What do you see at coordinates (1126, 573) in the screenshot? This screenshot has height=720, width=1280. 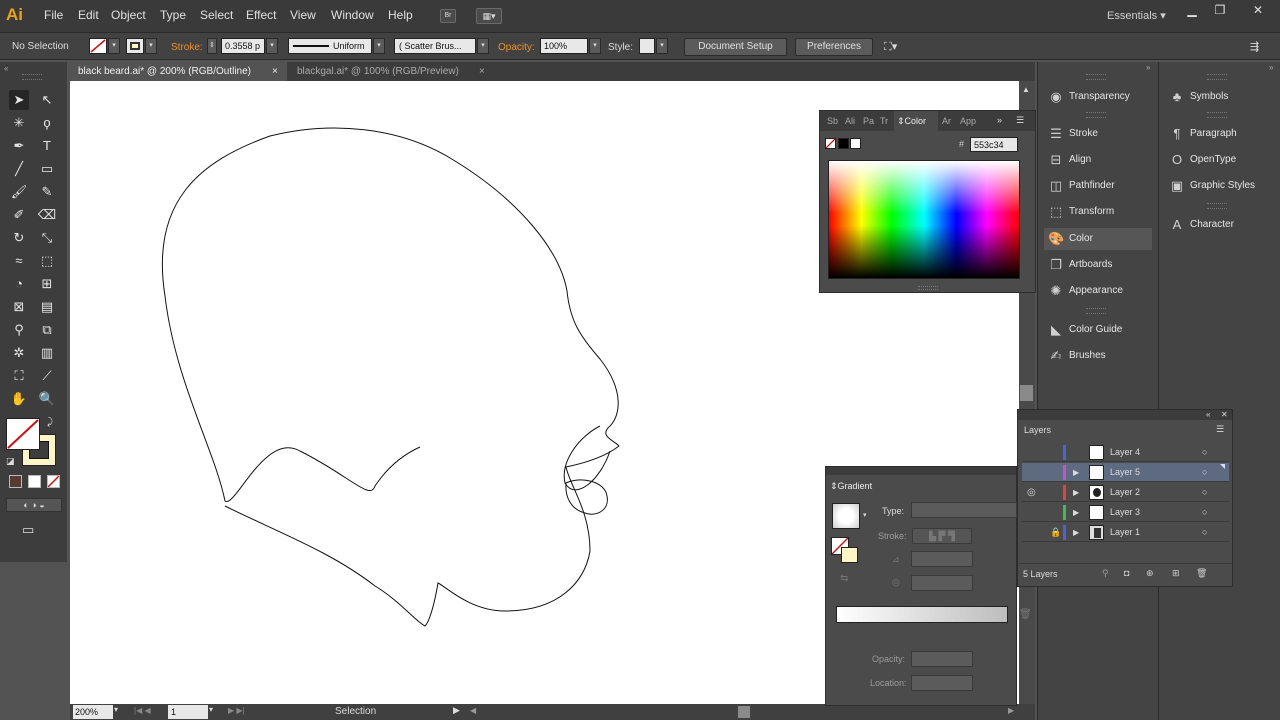 I see `clipping-mask-icon: ◘` at bounding box center [1126, 573].